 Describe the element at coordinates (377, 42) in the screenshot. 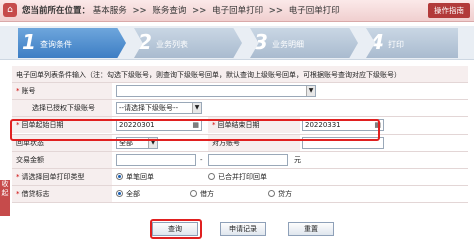

I see `step-number: 4` at that location.